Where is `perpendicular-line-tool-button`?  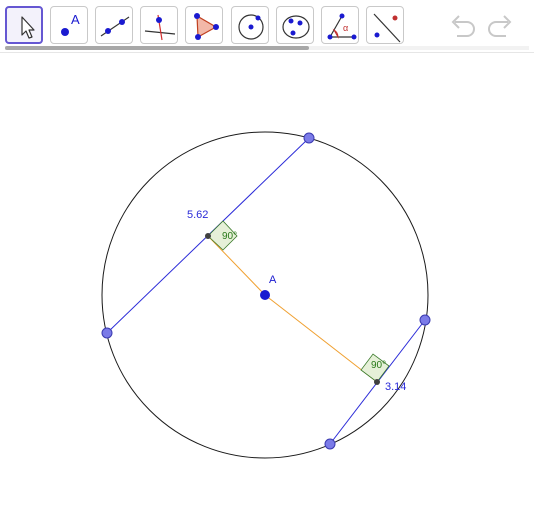
perpendicular-line-tool-button is located at coordinates (159, 25).